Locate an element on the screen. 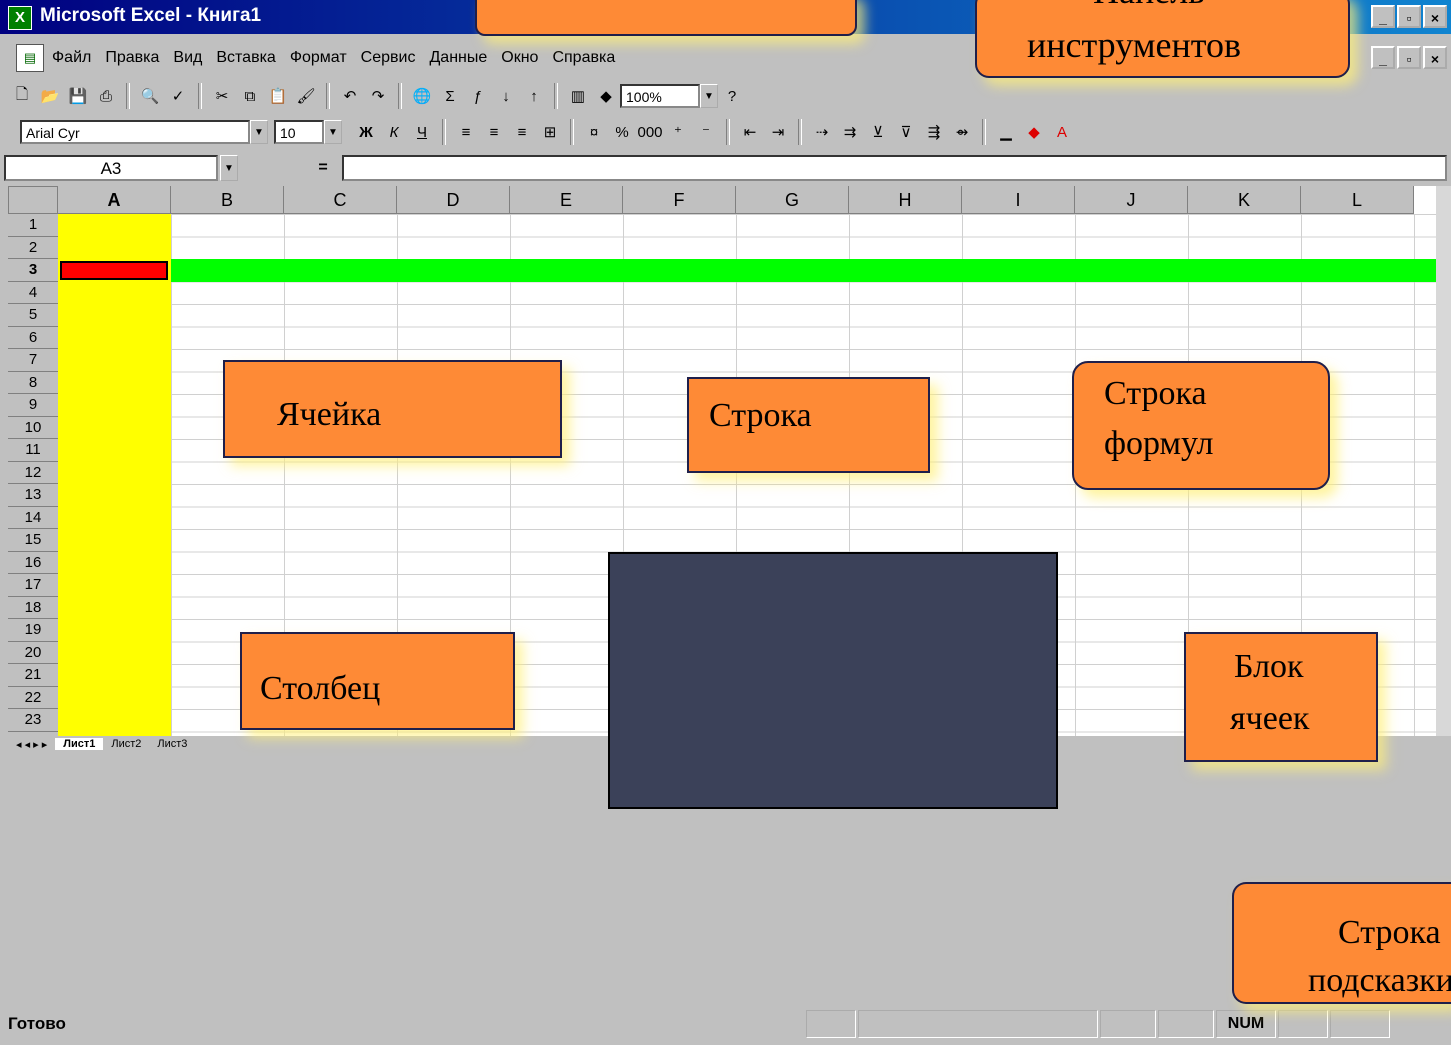 The width and height of the screenshot is (1451, 1045). format-painter-icon: 🖌 is located at coordinates (306, 96).